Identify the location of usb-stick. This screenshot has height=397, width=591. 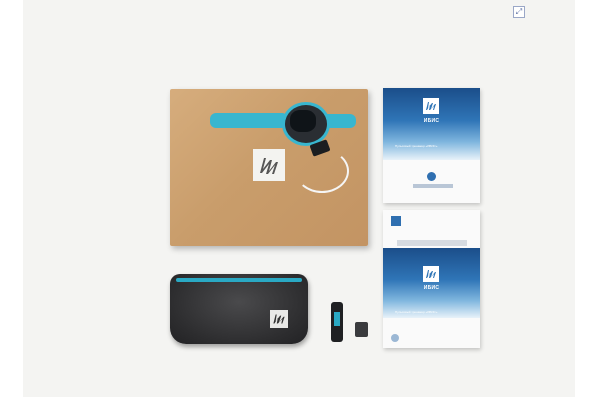
(337, 322).